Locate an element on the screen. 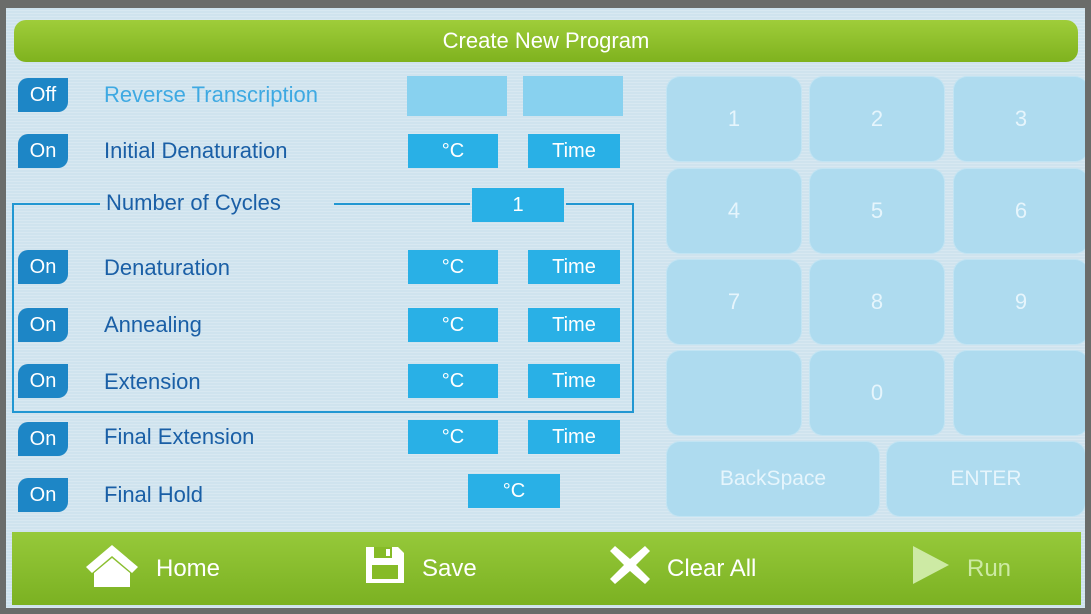 The width and height of the screenshot is (1091, 614). page-title: Create New Program is located at coordinates (546, 41).